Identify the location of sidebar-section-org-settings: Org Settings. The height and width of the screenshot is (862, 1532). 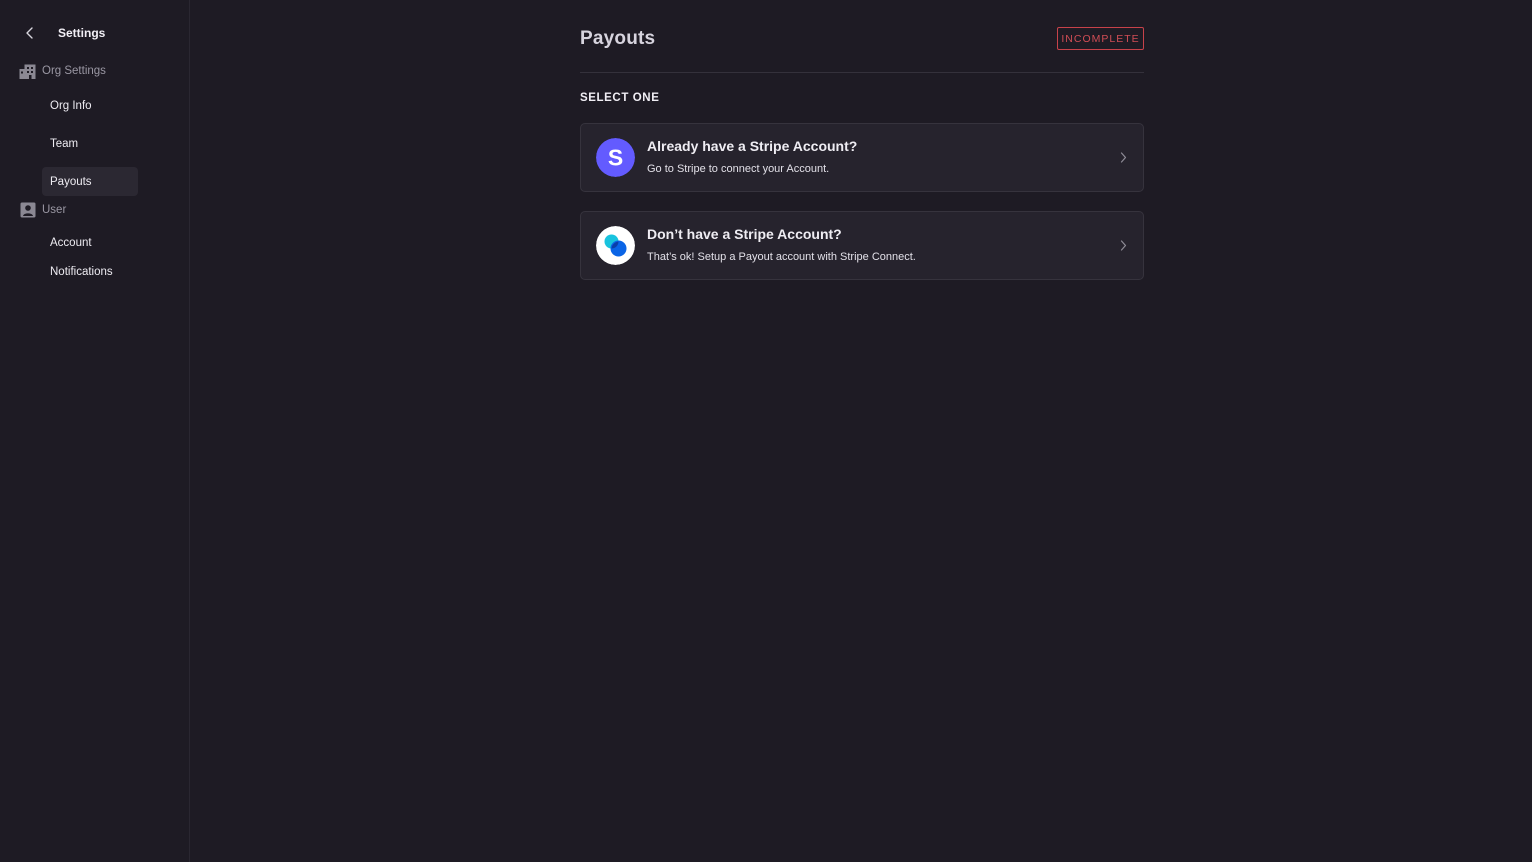
(62, 71).